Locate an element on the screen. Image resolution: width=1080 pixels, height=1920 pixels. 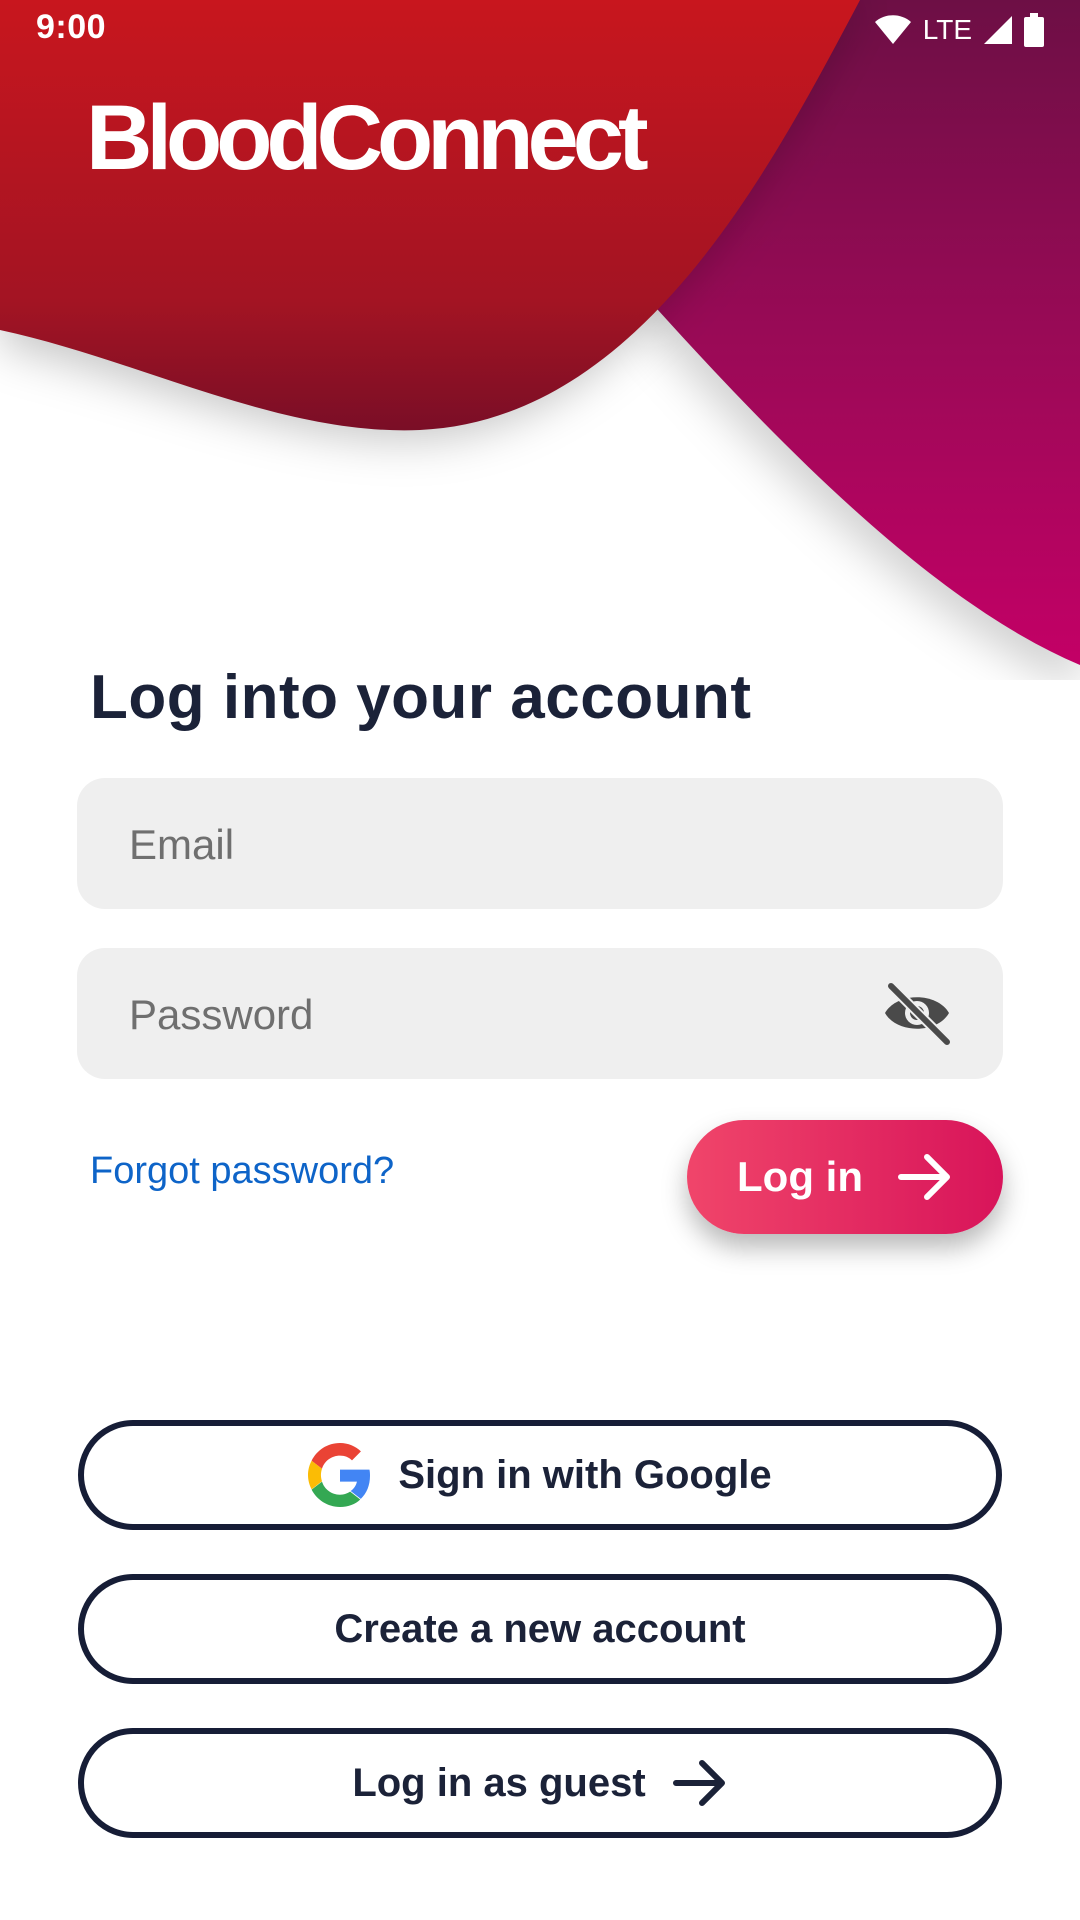
app-logo-wordmark: BloodConnect is located at coordinates (367, 138).